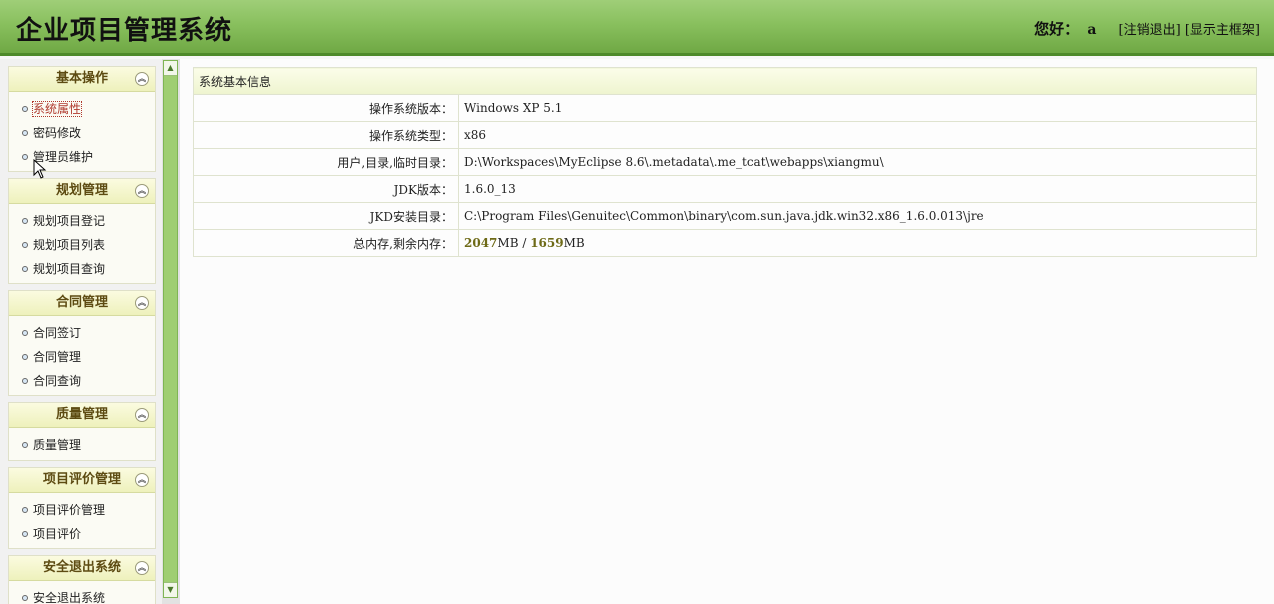  I want to click on username: a, so click(1092, 30).